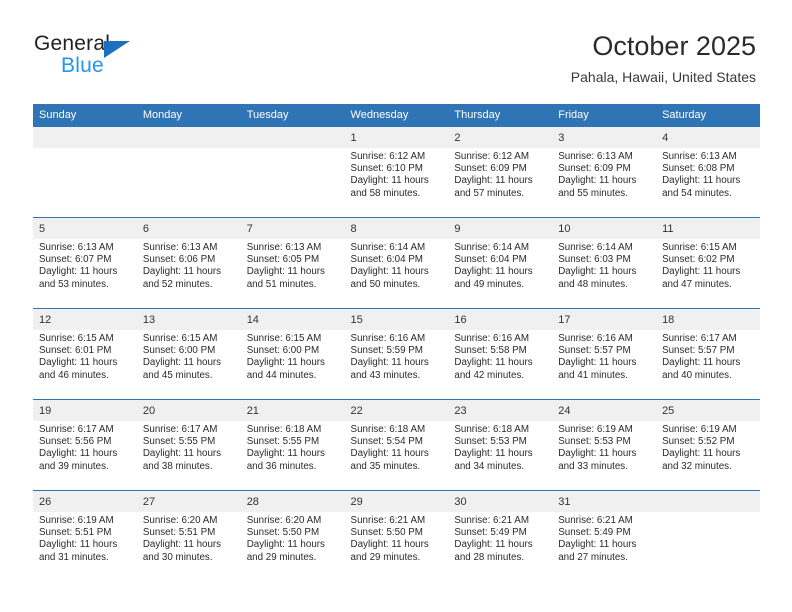  What do you see at coordinates (281, 557) in the screenshot?
I see `daylight-text-line2: and 29 minutes.` at bounding box center [281, 557].